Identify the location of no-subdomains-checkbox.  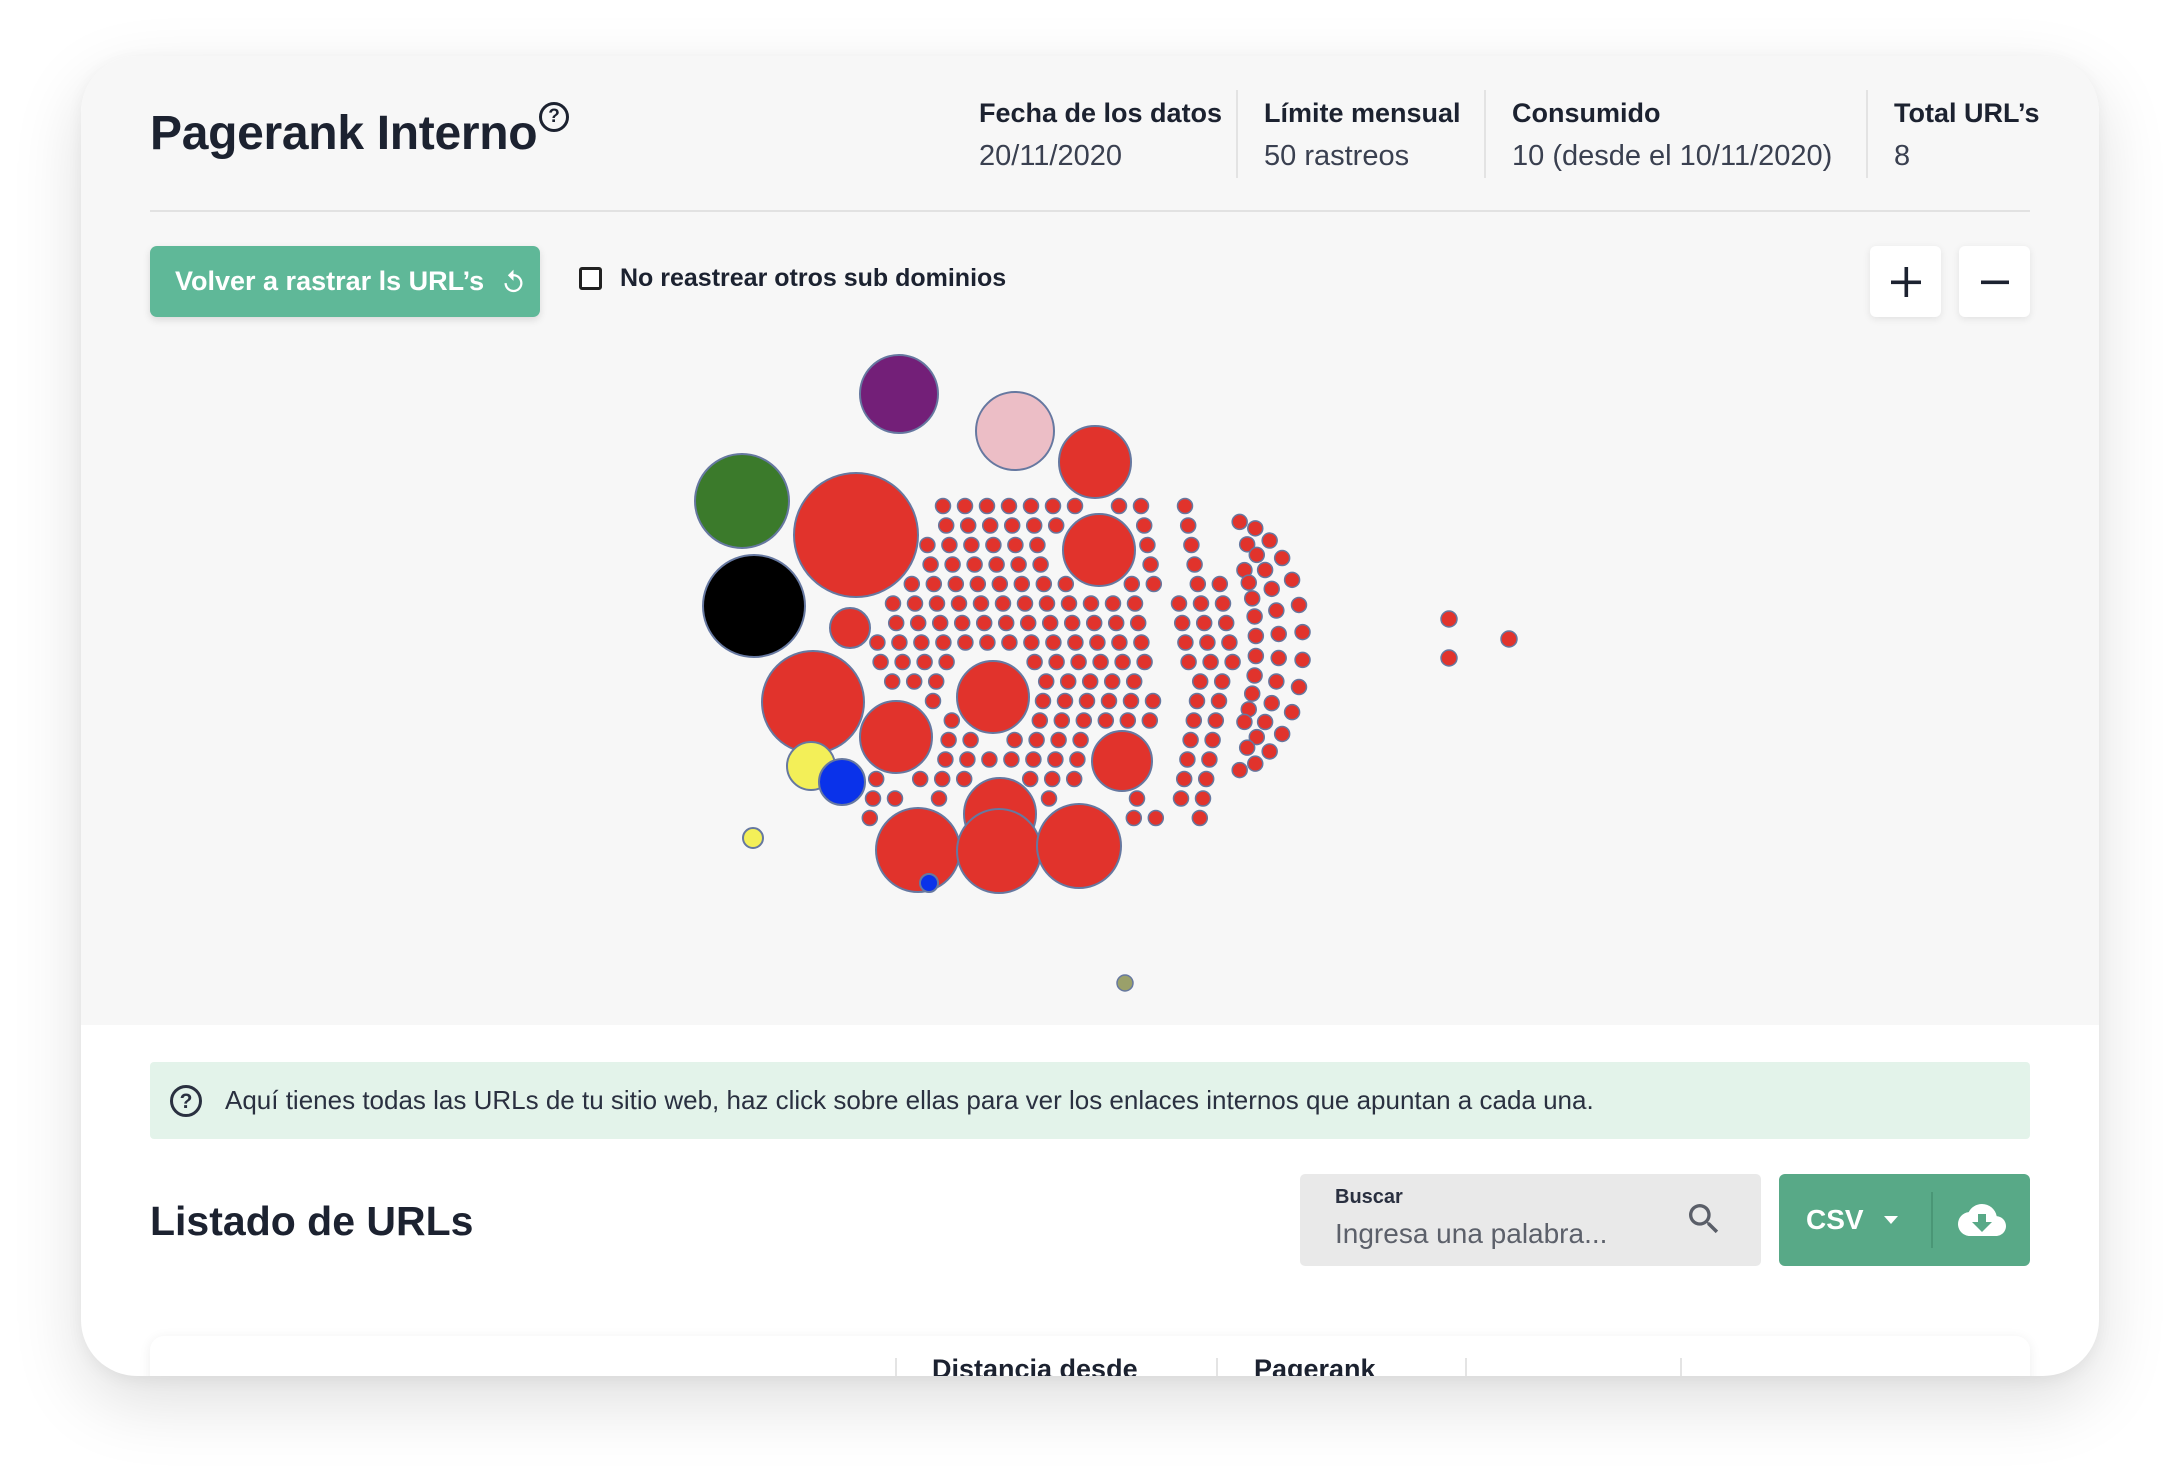
(590, 278).